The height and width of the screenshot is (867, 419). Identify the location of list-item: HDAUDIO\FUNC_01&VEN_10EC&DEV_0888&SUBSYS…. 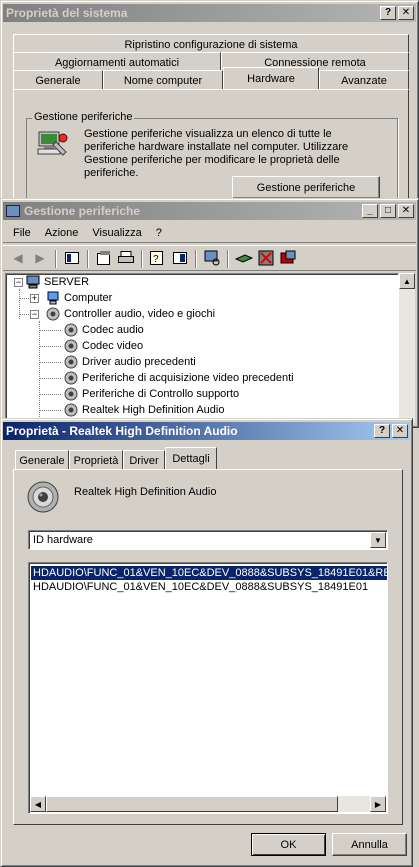
(209, 587).